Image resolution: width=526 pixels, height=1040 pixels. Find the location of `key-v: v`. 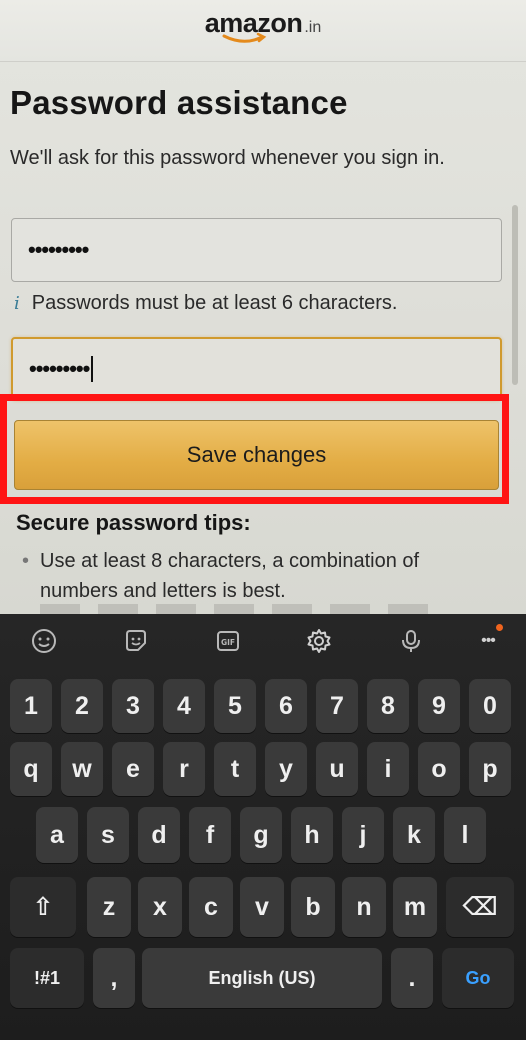

key-v: v is located at coordinates (262, 907).